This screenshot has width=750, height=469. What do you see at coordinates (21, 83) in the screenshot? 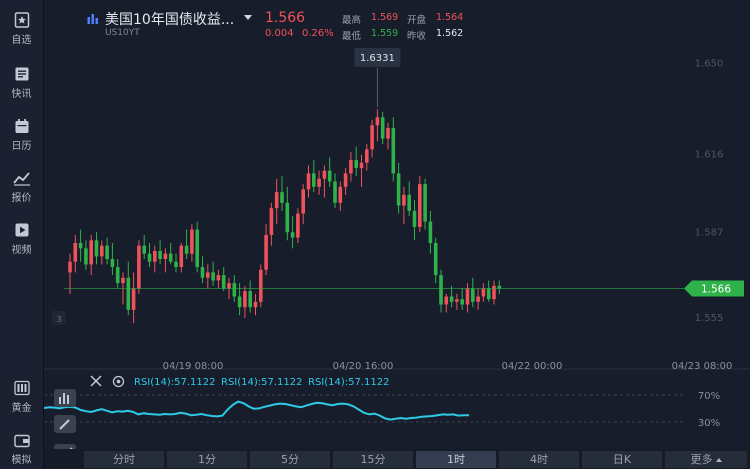
I see `sidebar-item-news: 快讯` at bounding box center [21, 83].